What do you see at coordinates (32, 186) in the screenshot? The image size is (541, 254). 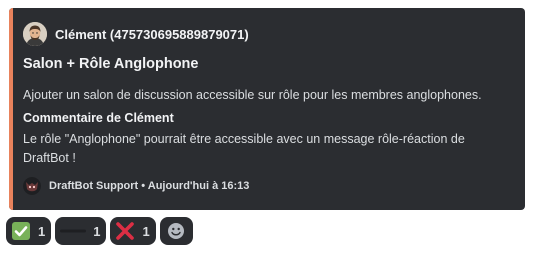 I see `draftbot-icon` at bounding box center [32, 186].